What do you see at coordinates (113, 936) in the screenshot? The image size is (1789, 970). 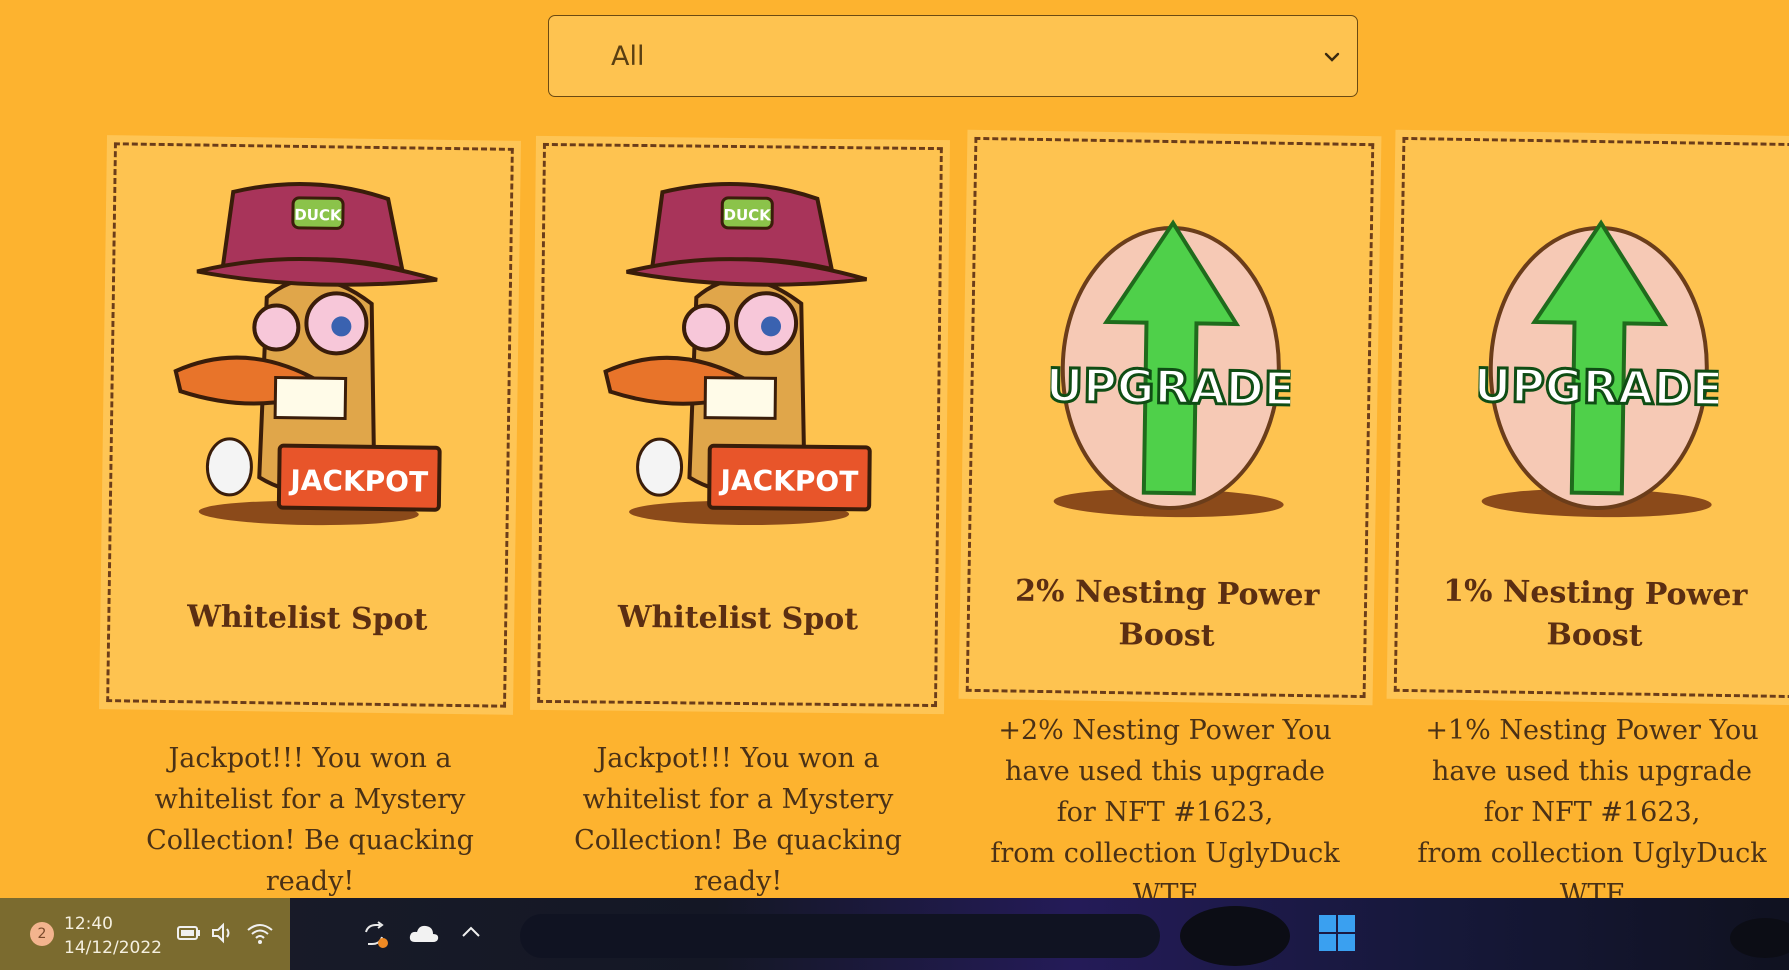 I see `clock: 12:40 14/12/2022` at bounding box center [113, 936].